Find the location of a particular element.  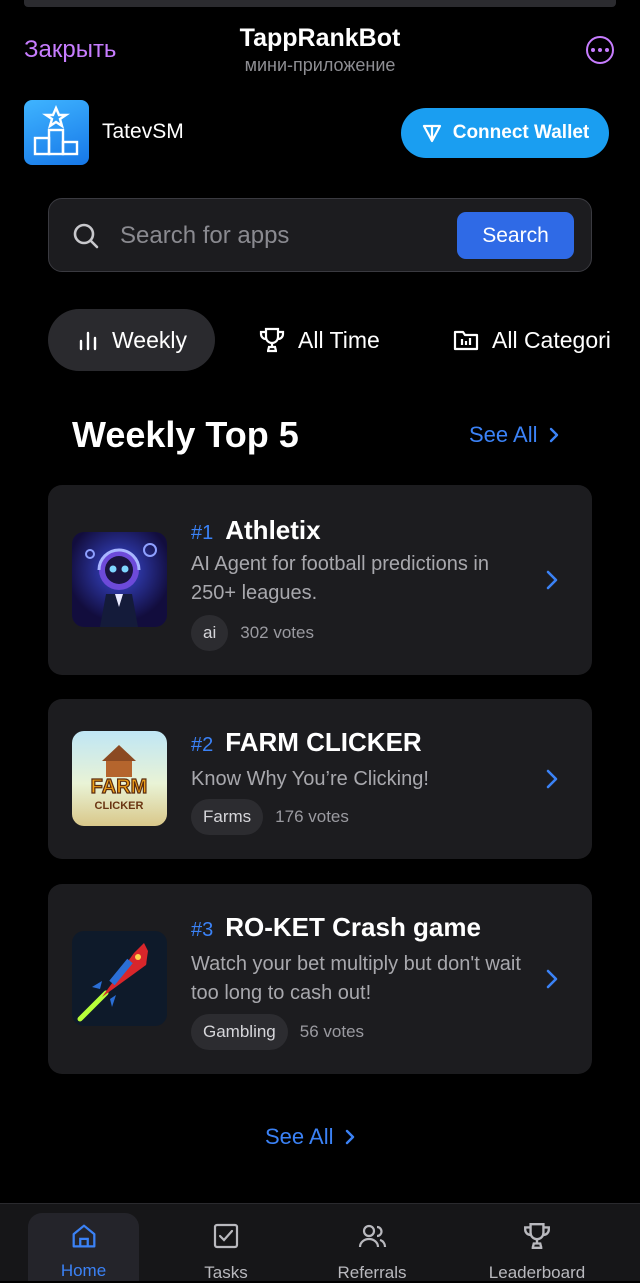

see-all-bottom-label: See All is located at coordinates (299, 1136).